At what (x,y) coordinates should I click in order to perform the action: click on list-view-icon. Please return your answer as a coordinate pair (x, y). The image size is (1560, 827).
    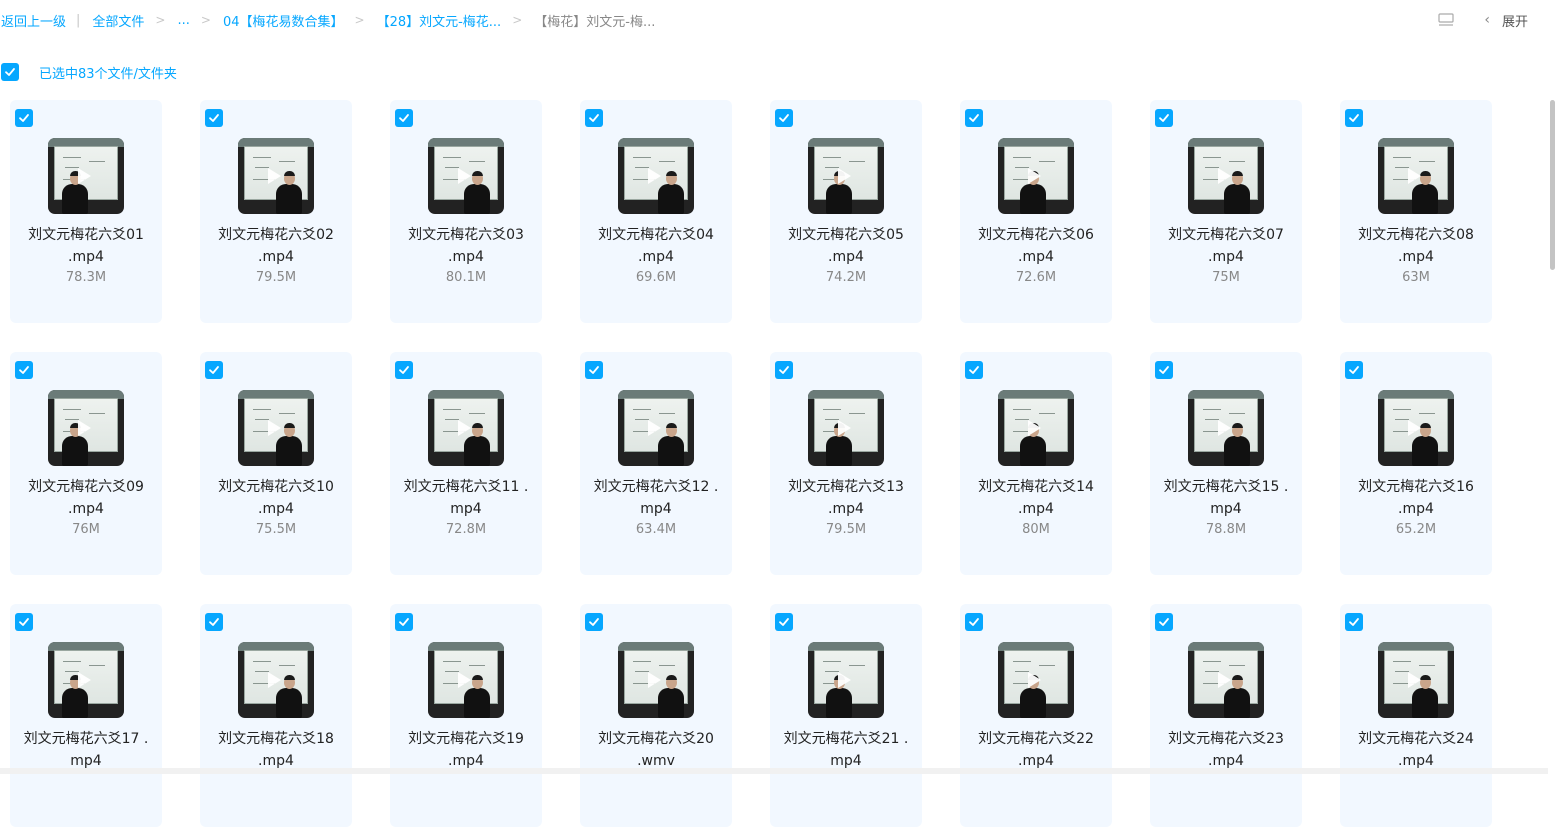
    Looking at the image, I should click on (1446, 20).